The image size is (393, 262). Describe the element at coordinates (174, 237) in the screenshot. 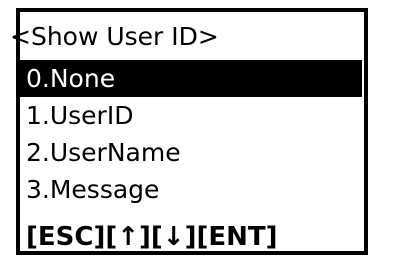

I see `down-key-hint: [↓]` at that location.